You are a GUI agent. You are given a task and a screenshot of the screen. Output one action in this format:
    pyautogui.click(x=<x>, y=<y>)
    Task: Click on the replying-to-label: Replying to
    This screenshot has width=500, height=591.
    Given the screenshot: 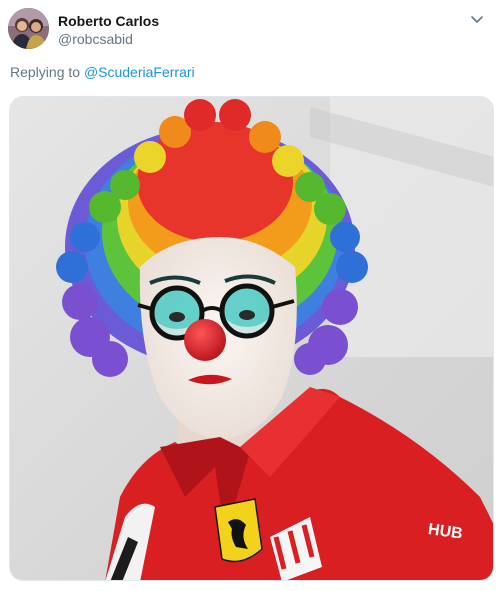 What is the action you would take?
    pyautogui.click(x=47, y=72)
    